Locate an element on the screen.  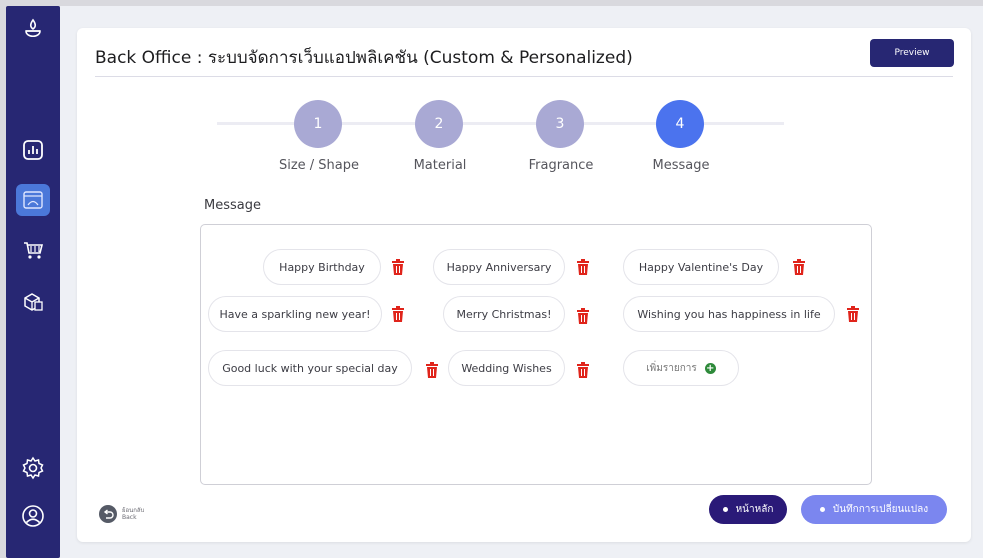
step-4-circle: 4 is located at coordinates (680, 124).